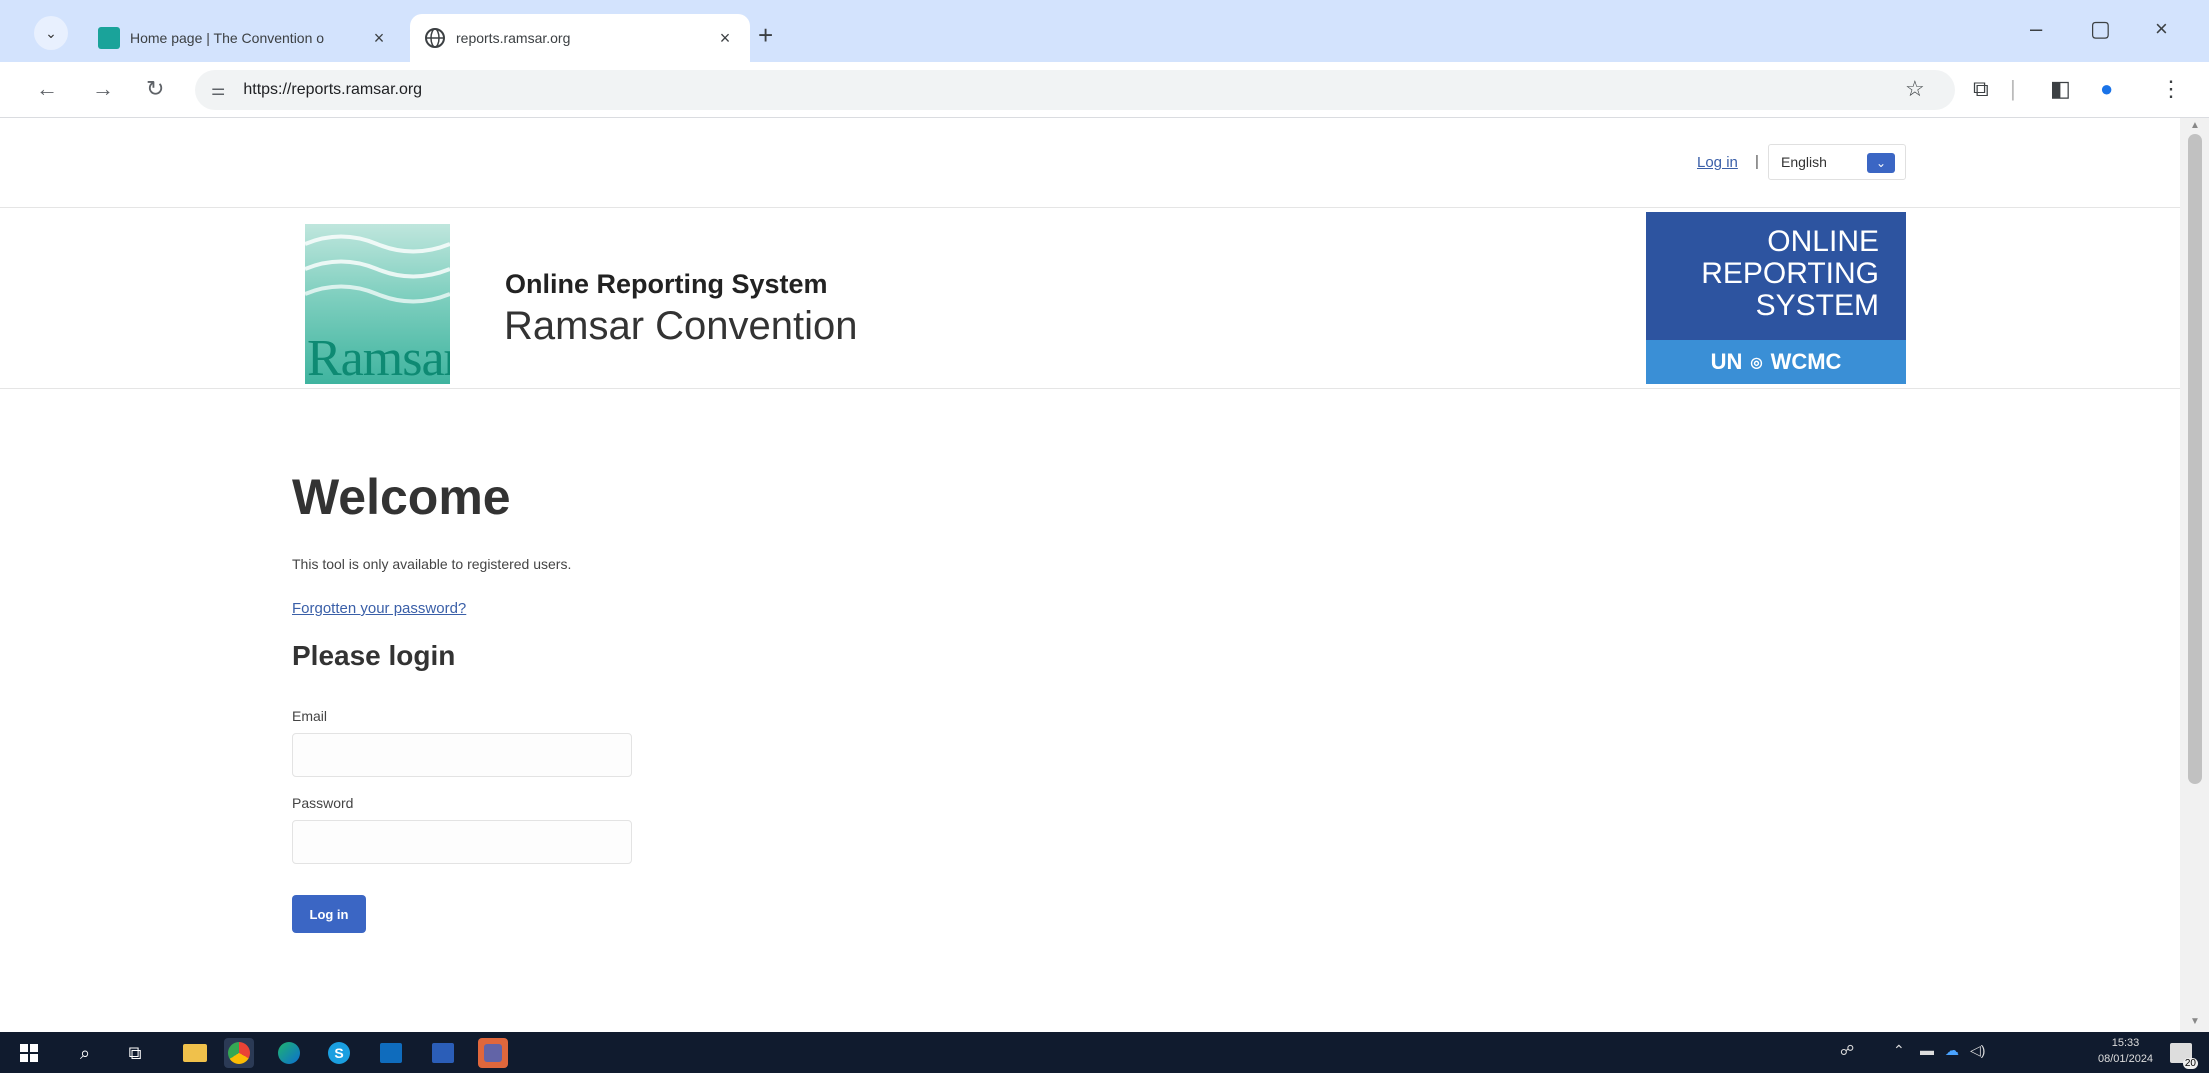 This screenshot has height=1073, width=2209. I want to click on email-field, so click(462, 755).